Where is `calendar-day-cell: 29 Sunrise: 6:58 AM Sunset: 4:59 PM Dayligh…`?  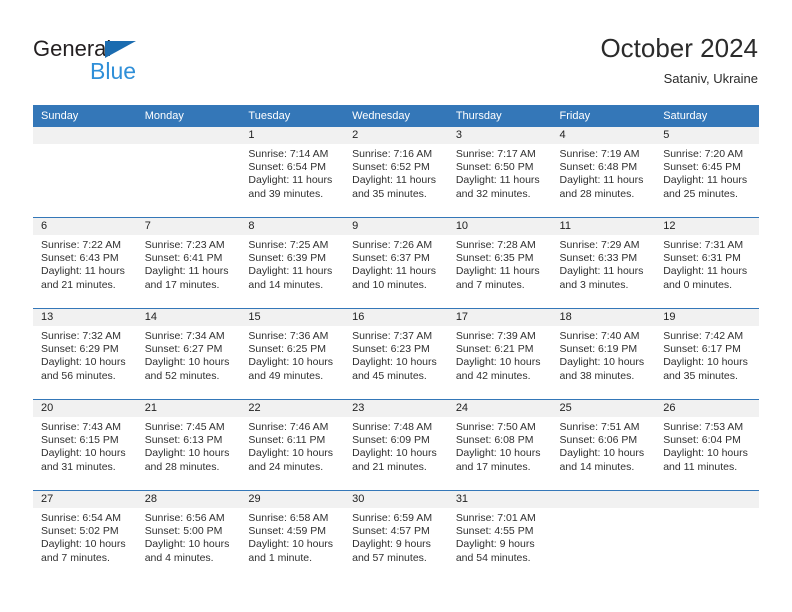
calendar-day-cell: 29 Sunrise: 6:58 AM Sunset: 4:59 PM Dayligh… is located at coordinates (292, 535).